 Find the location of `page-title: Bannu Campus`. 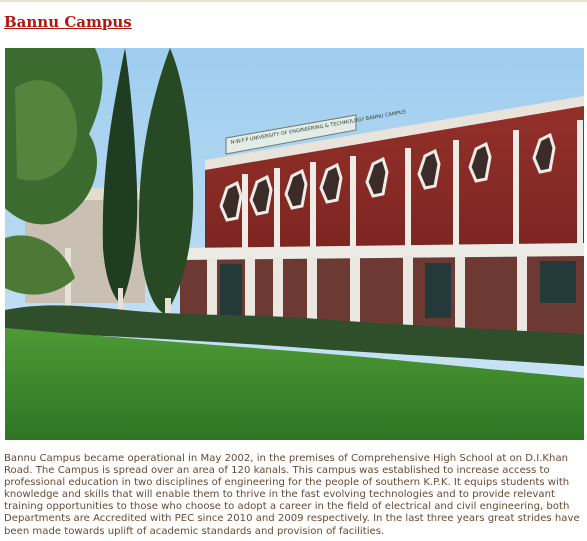

page-title: Bannu Campus is located at coordinates (68, 22).